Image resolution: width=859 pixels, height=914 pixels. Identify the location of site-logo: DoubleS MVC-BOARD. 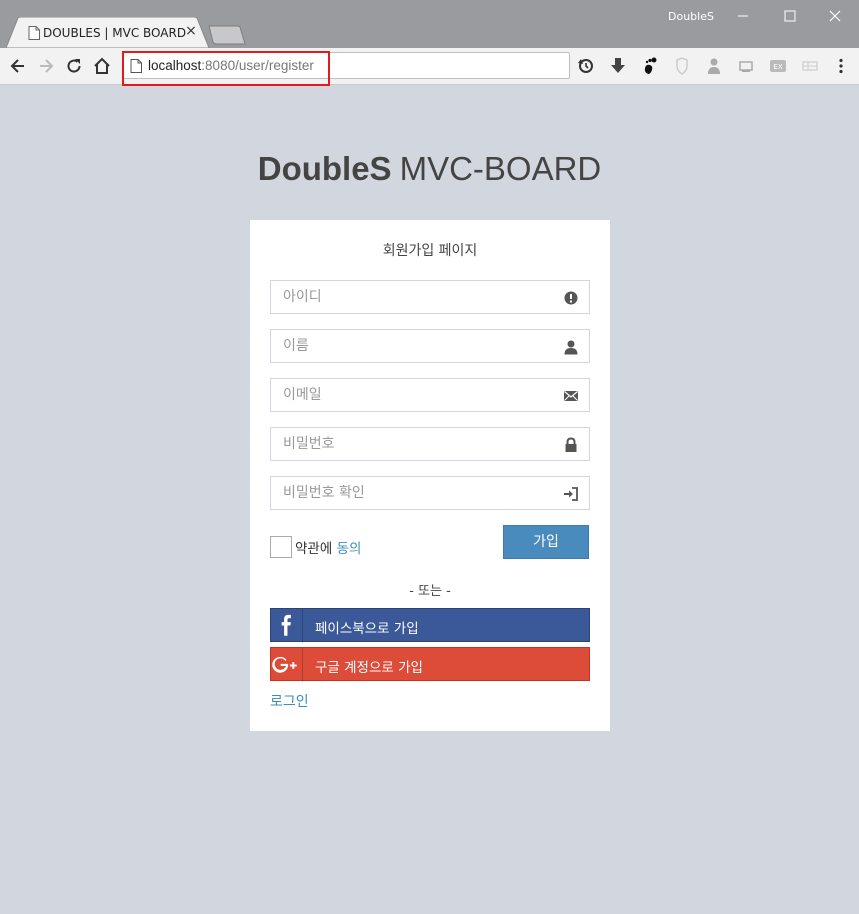
(429, 169).